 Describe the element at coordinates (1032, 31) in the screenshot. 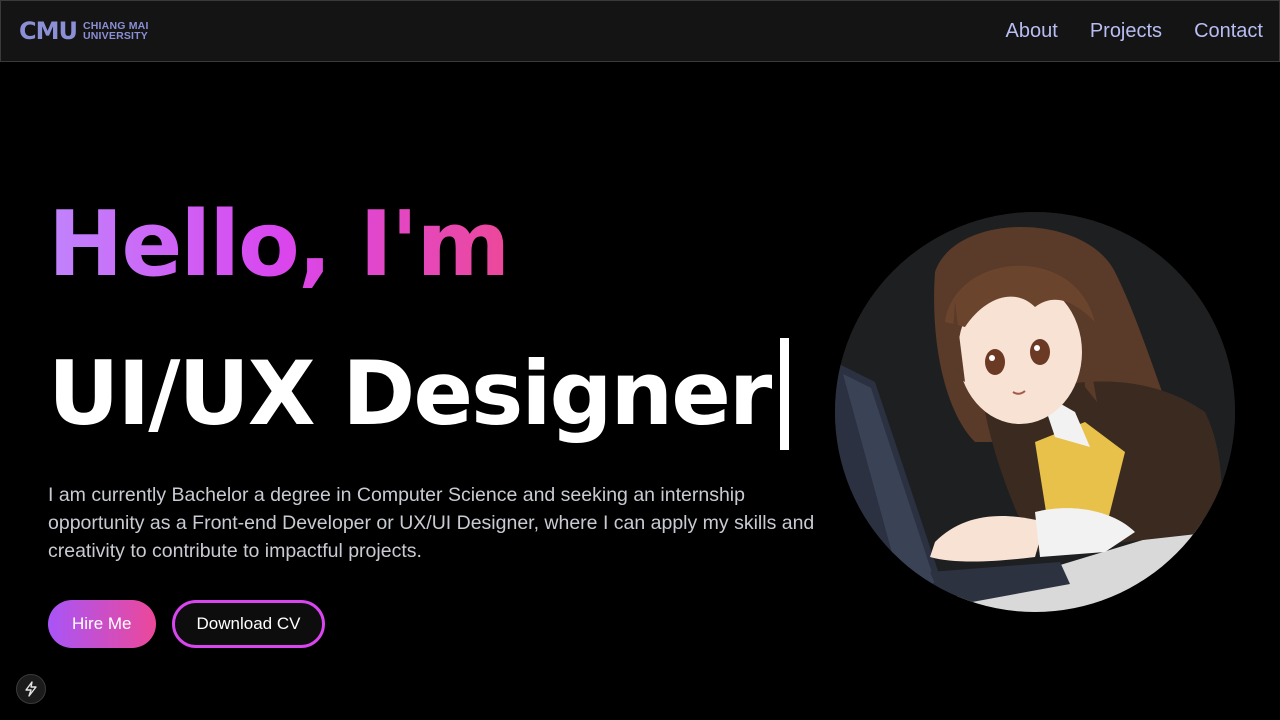

I see `nav-link-about: About` at that location.